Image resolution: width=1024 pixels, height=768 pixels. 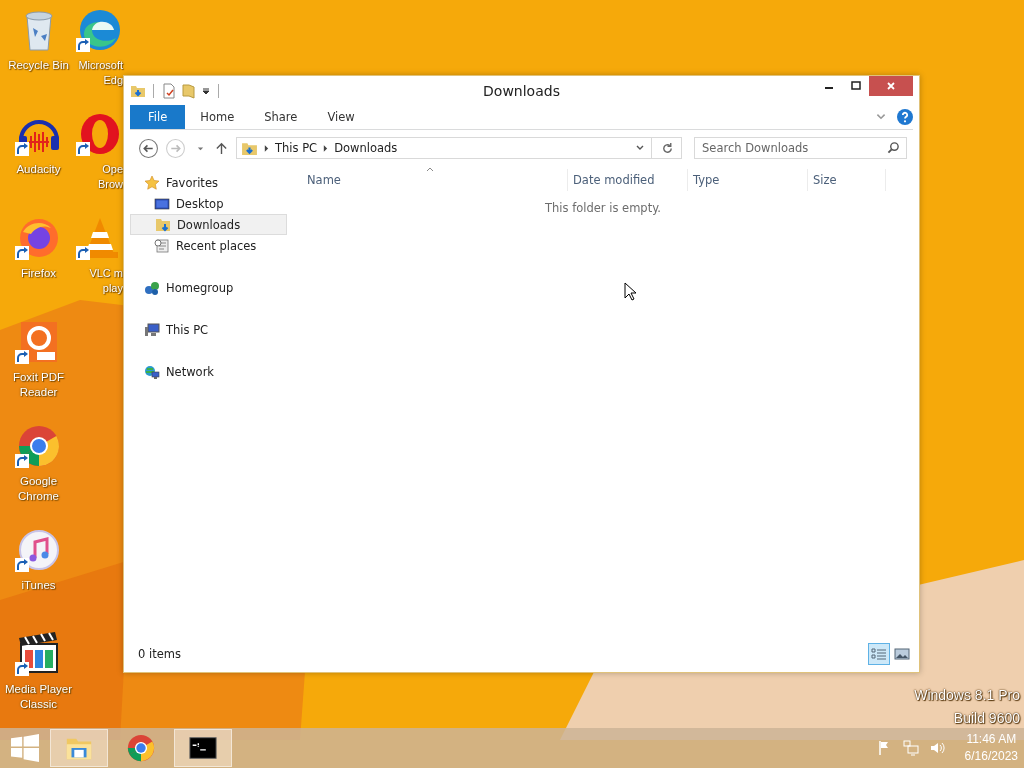 What do you see at coordinates (991, 739) in the screenshot?
I see `clock-time: 11:46 AM` at bounding box center [991, 739].